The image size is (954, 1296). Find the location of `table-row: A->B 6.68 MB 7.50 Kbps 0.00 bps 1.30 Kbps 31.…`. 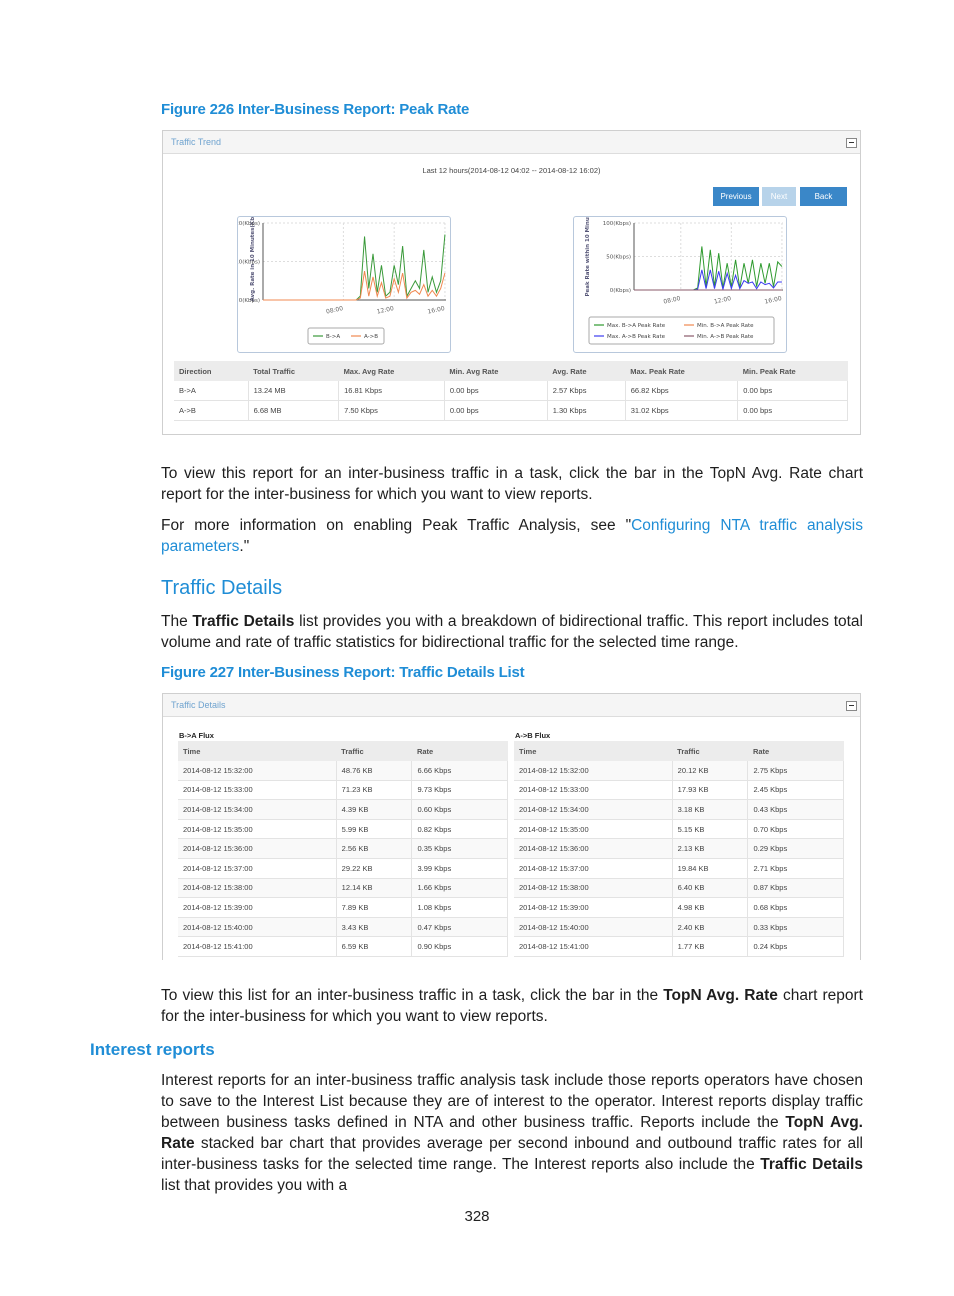

table-row: A->B 6.68 MB 7.50 Kbps 0.00 bps 1.30 Kbps 31.… is located at coordinates (511, 410).